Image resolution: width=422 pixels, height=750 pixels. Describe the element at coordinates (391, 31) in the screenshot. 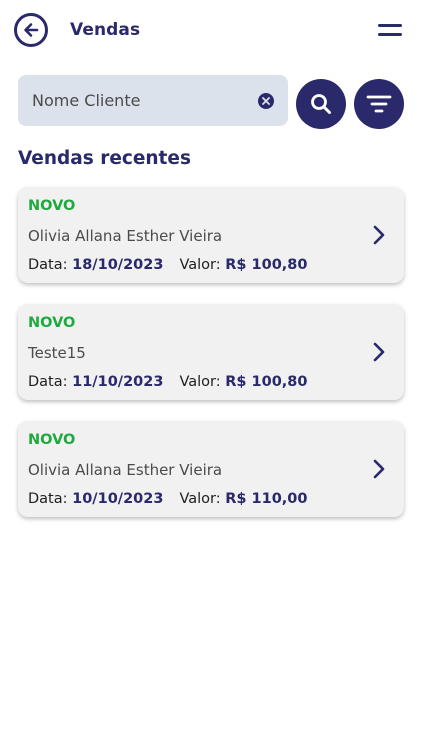

I see `menu-button` at that location.